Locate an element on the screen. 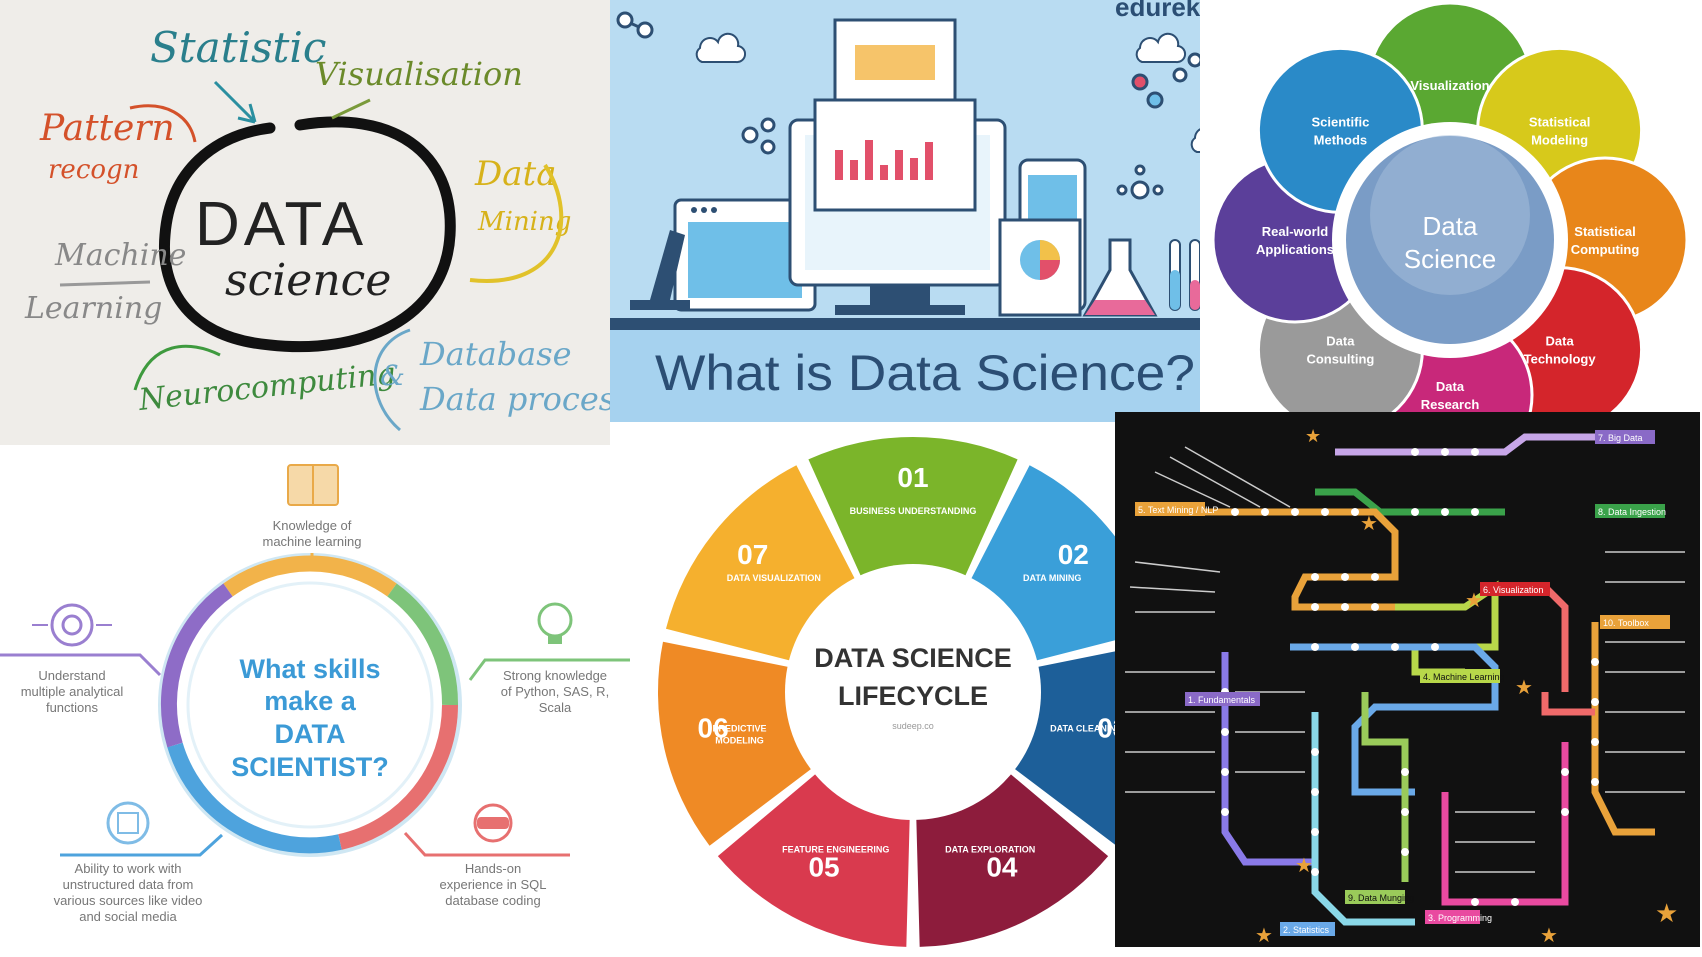 The height and width of the screenshot is (957, 1702). lifecycle-step-label: DATA EXPLORATION is located at coordinates (990, 849).